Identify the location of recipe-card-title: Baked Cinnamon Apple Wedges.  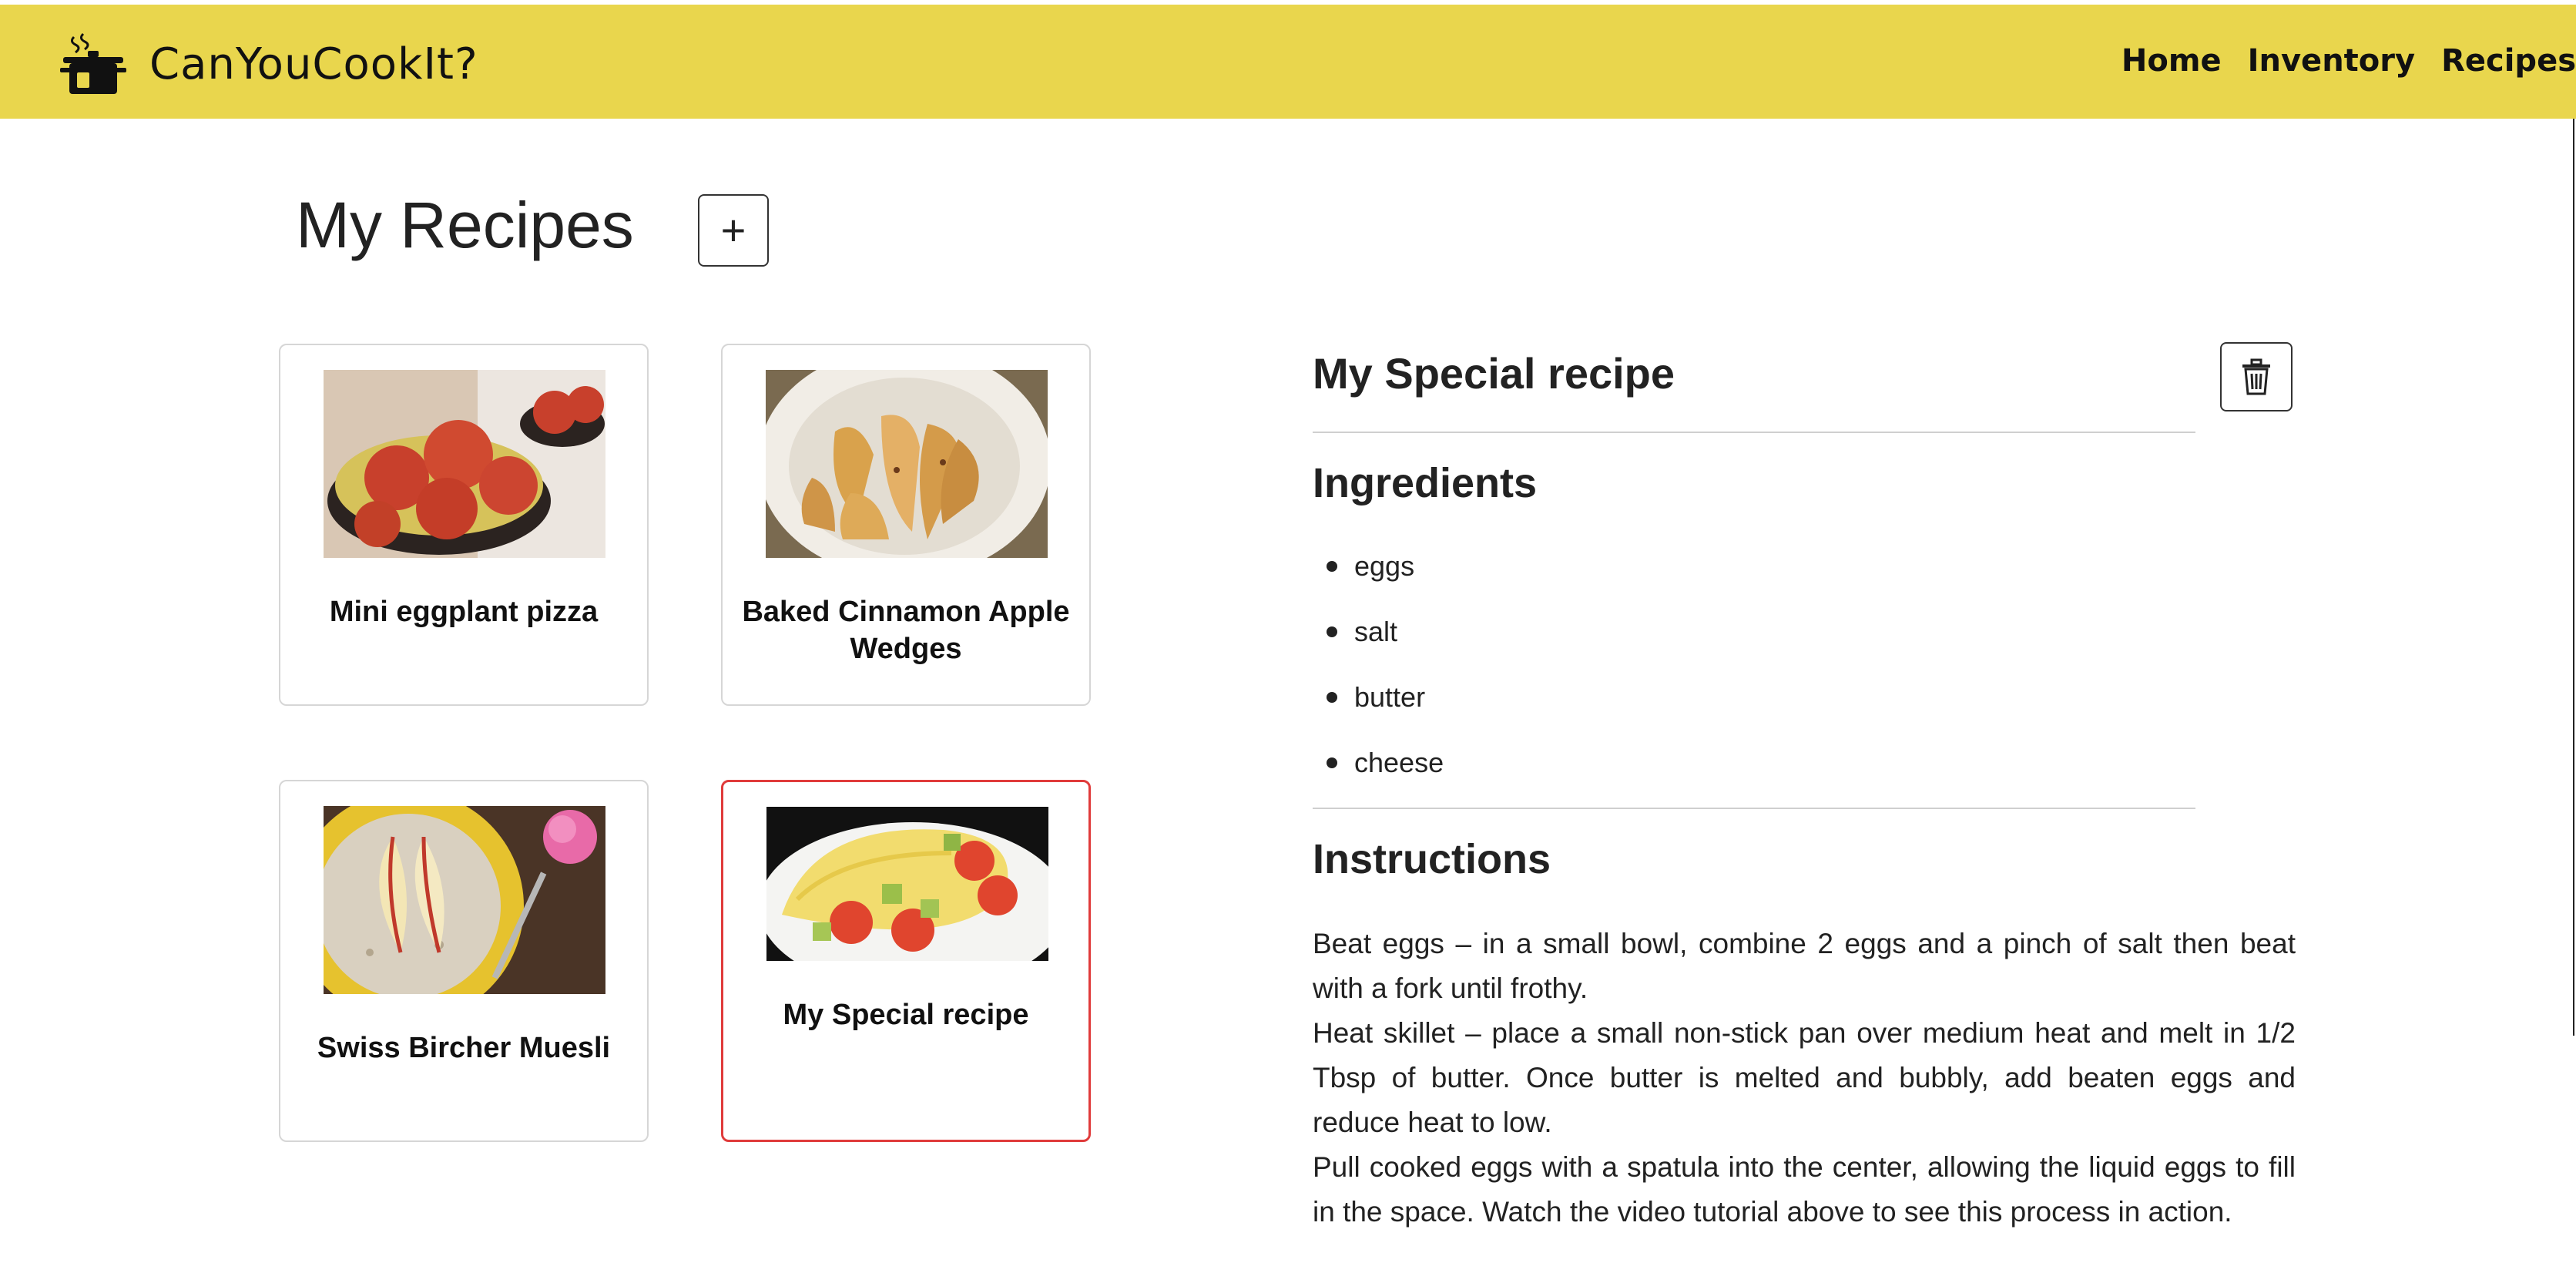
(906, 630).